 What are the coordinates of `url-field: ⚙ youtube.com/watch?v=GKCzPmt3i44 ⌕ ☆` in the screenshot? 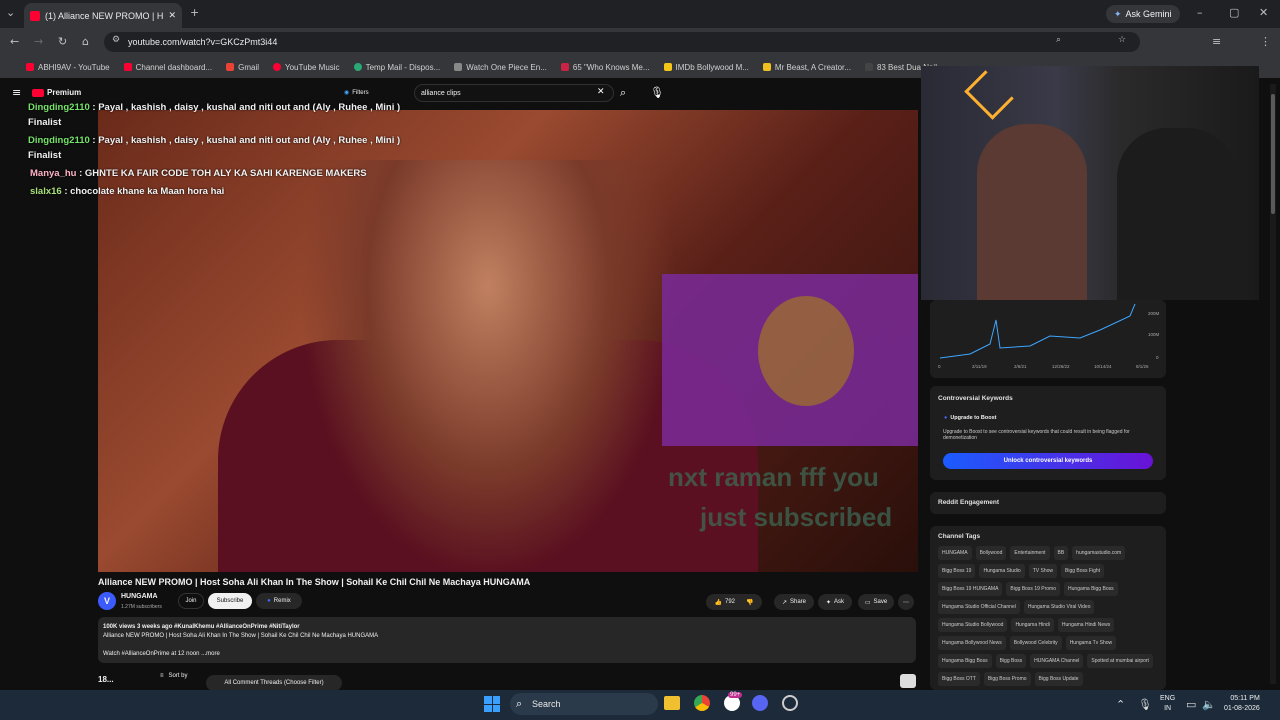 It's located at (622, 42).